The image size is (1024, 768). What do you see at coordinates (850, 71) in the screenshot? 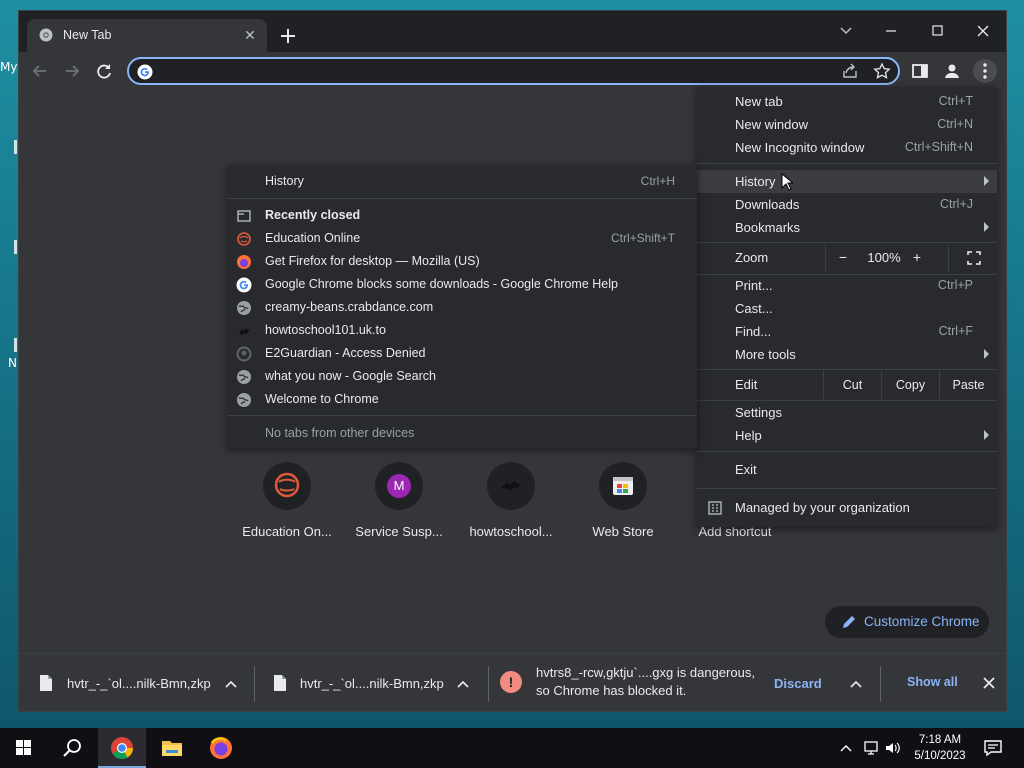
I see `share-icon` at bounding box center [850, 71].